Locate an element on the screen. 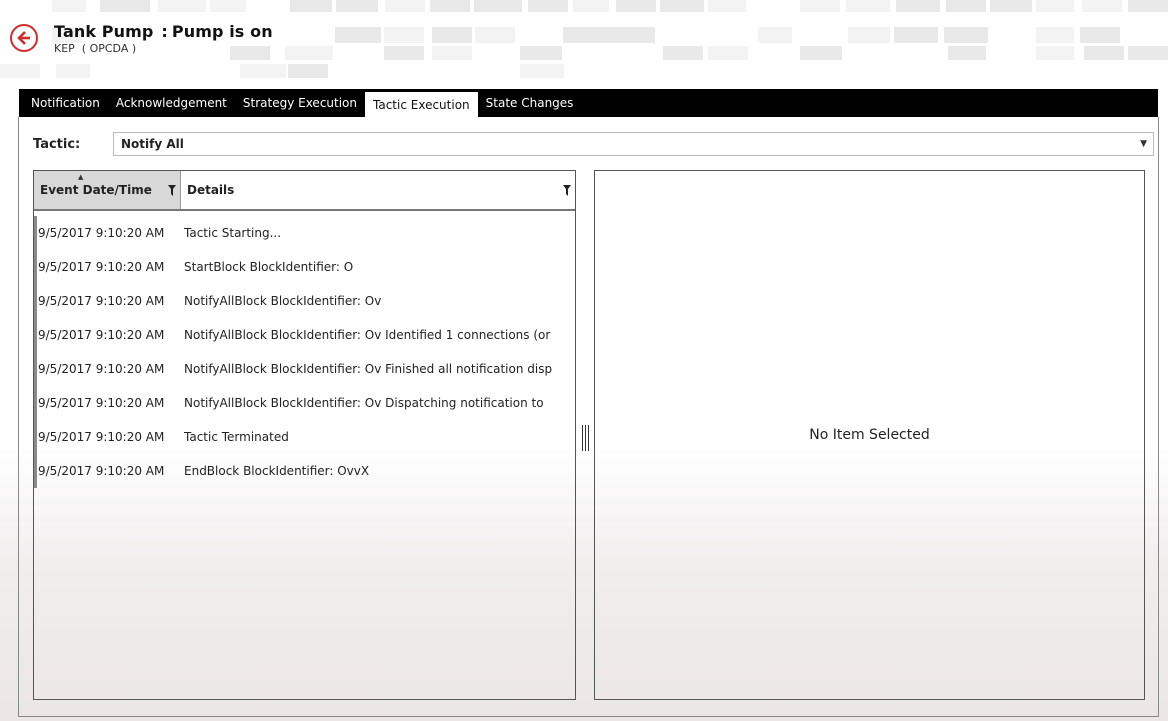 This screenshot has height=721, width=1168. page-title: Tank Pump: Pump is on is located at coordinates (163, 31).